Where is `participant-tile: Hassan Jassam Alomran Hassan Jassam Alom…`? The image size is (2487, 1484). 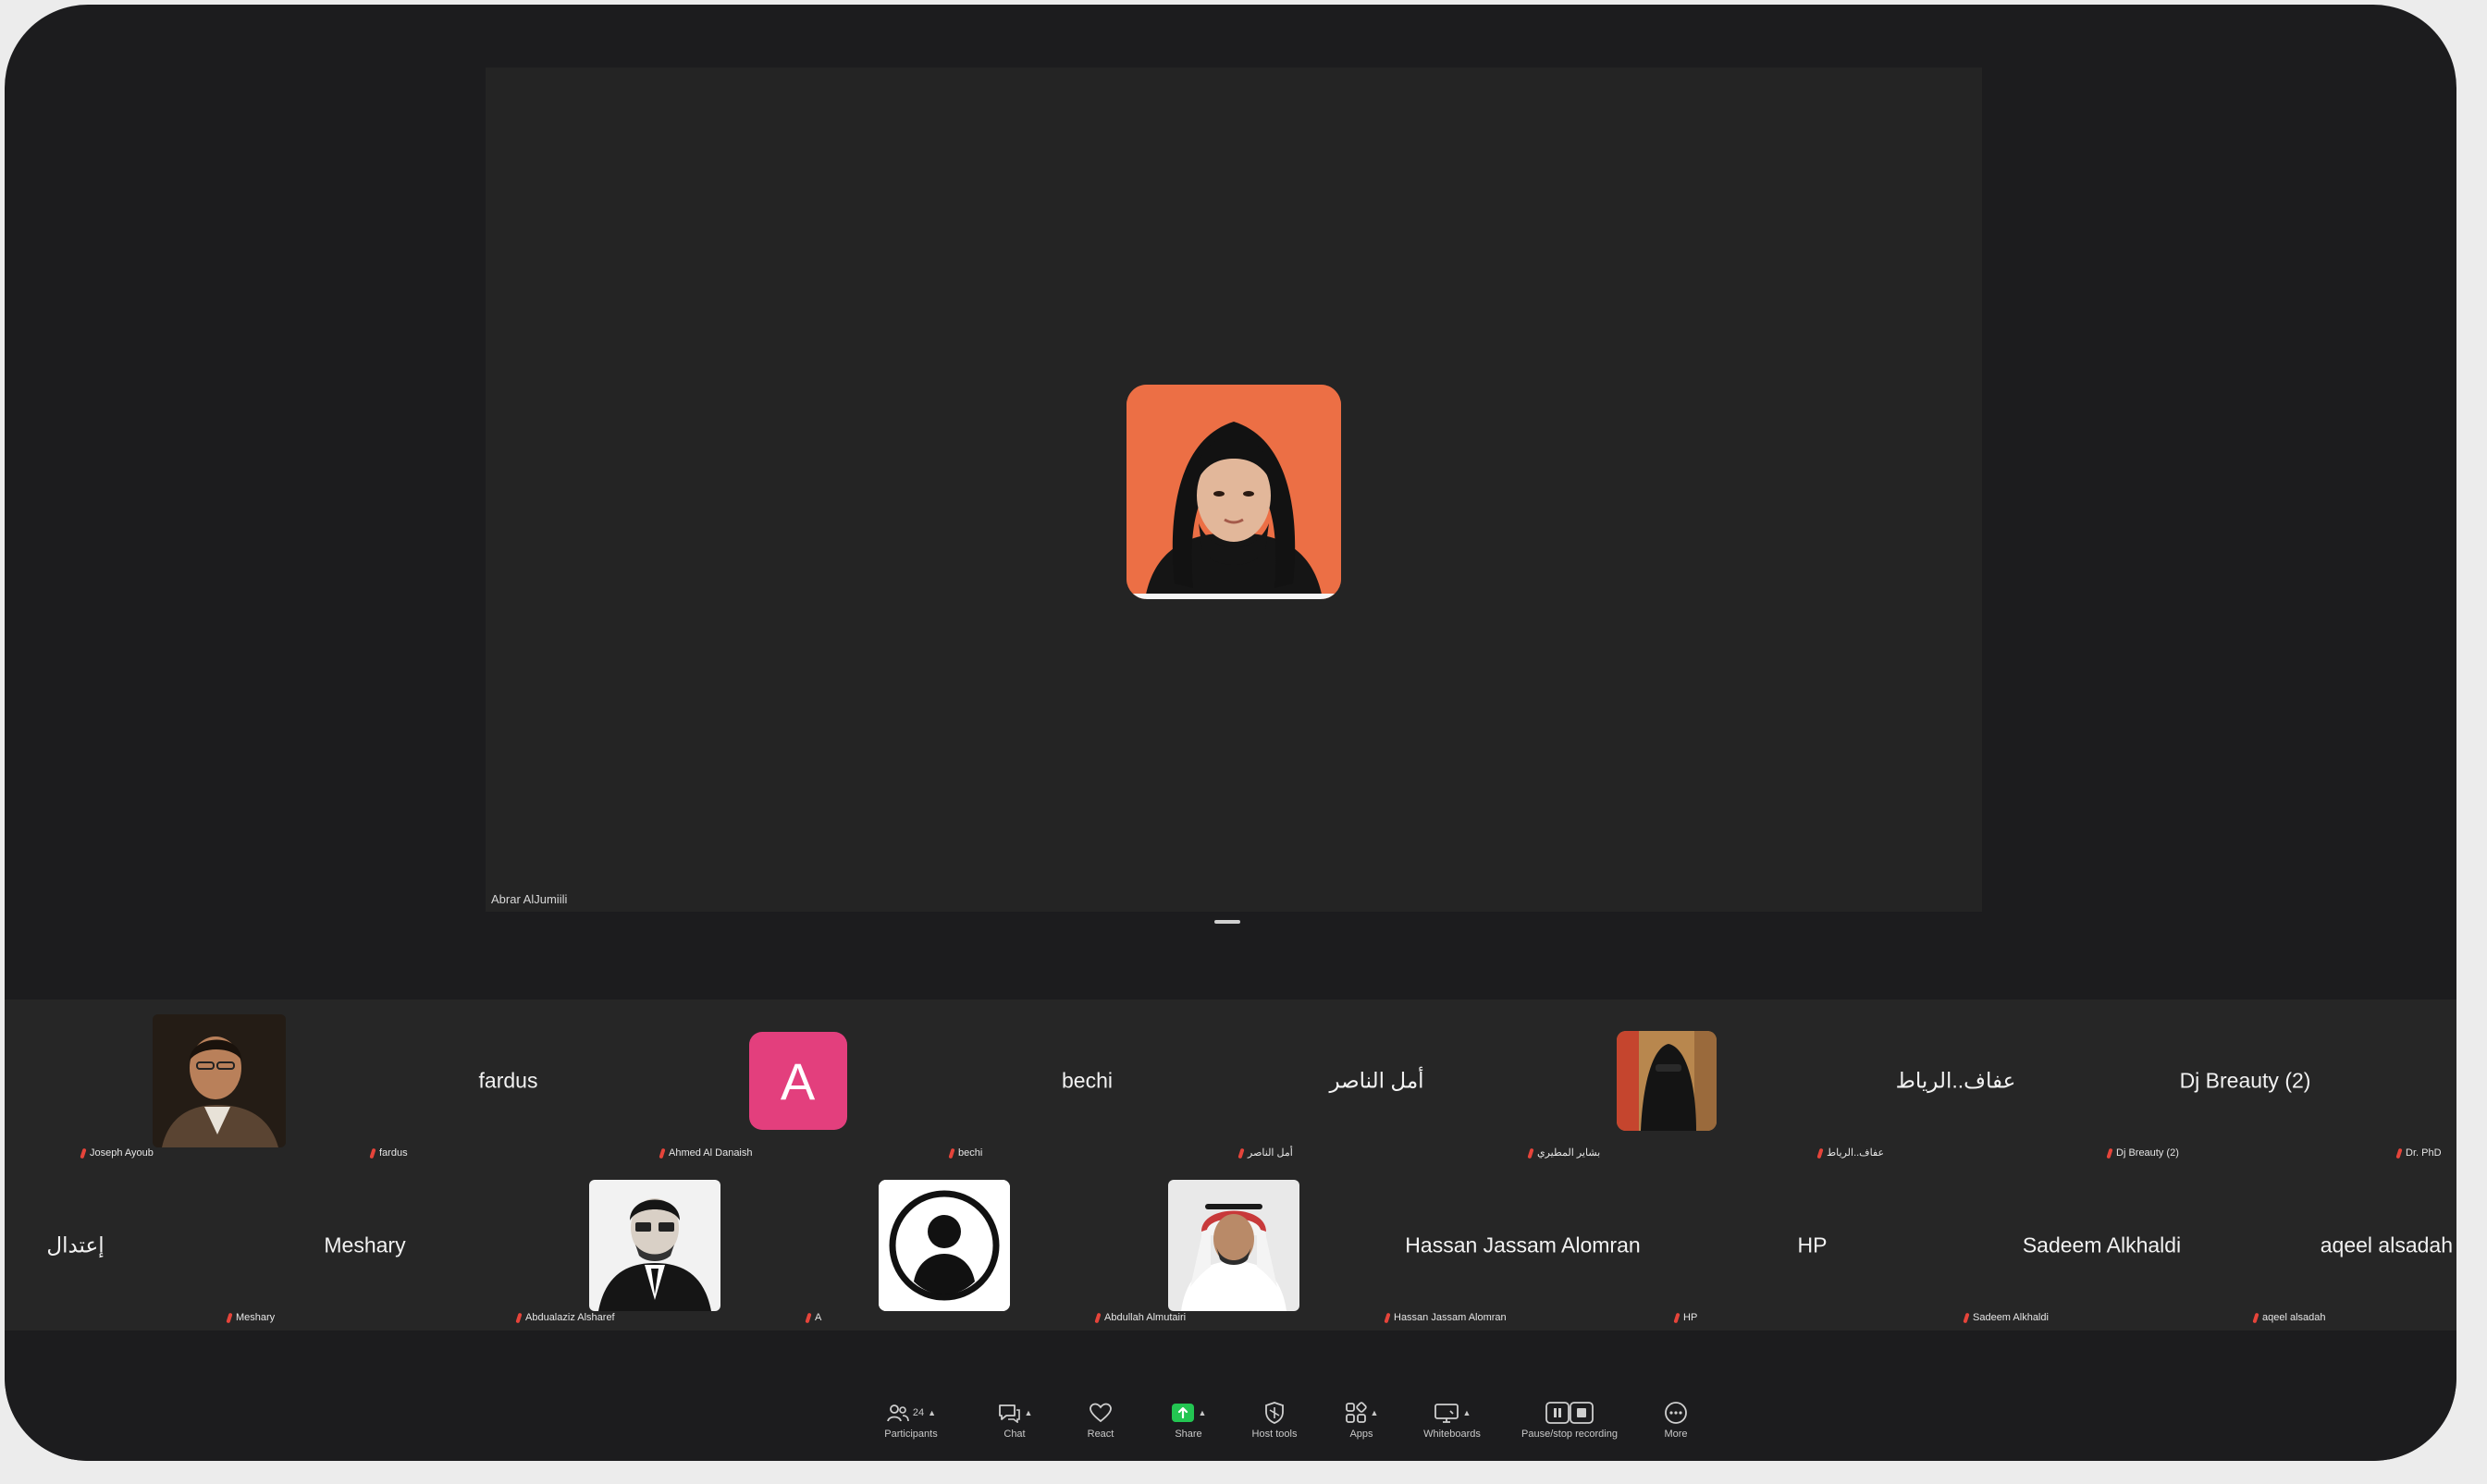 participant-tile: Hassan Jassam Alomran Hassan Jassam Alom… is located at coordinates (1523, 1245).